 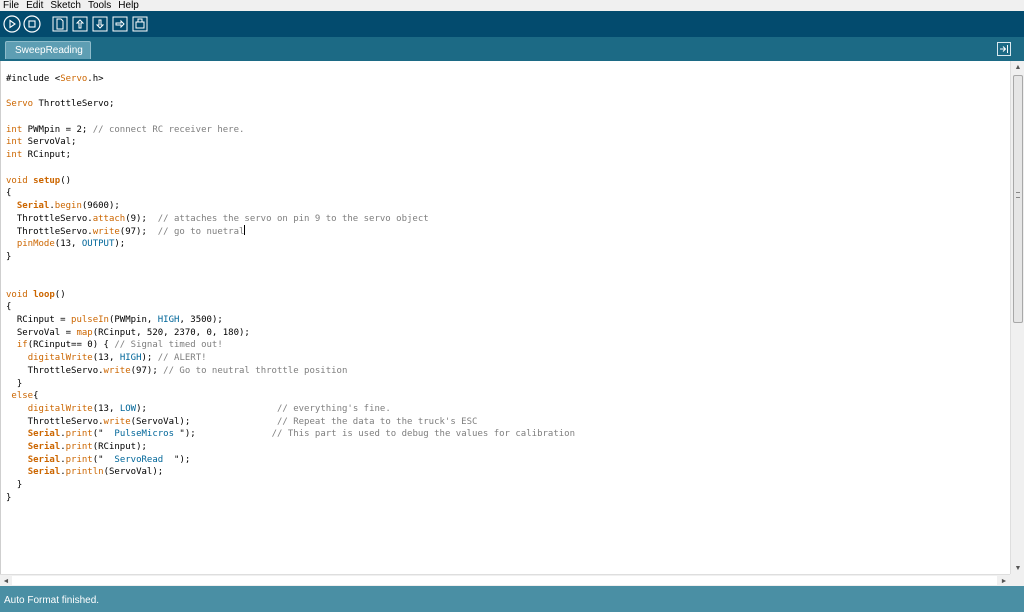 What do you see at coordinates (100, 5) in the screenshot?
I see `menu-tools: Tools` at bounding box center [100, 5].